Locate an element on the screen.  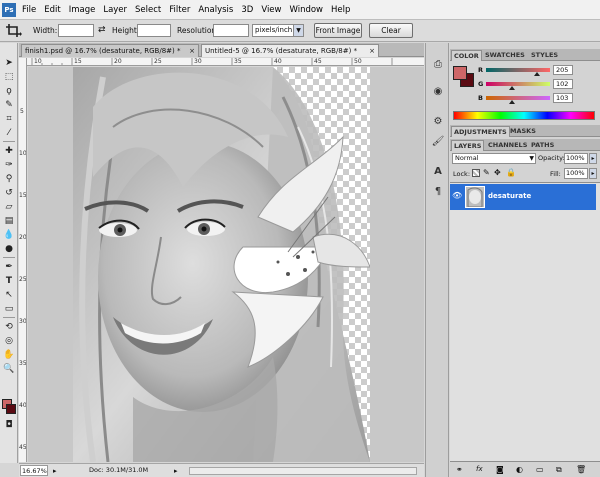
vertical-ruler: 5 10 15 20 25 30 35 40 45 is located at coordinates (23, 260).